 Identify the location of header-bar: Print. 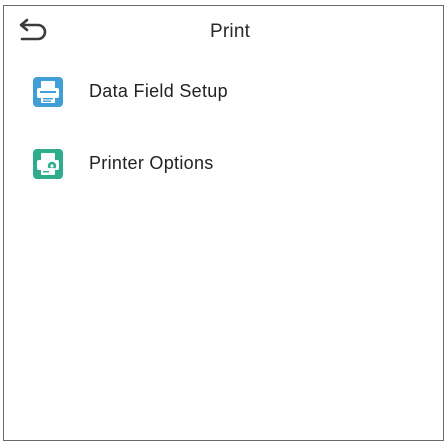
(223, 29).